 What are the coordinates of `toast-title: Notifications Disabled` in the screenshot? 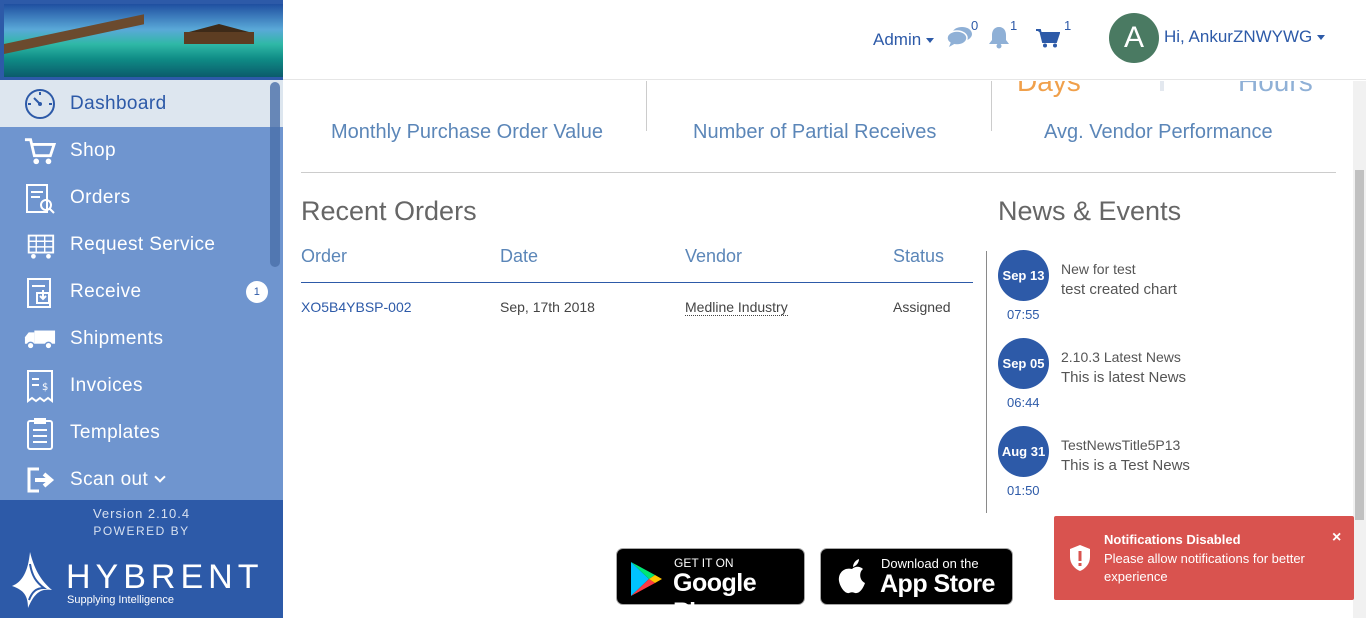 It's located at (1172, 539).